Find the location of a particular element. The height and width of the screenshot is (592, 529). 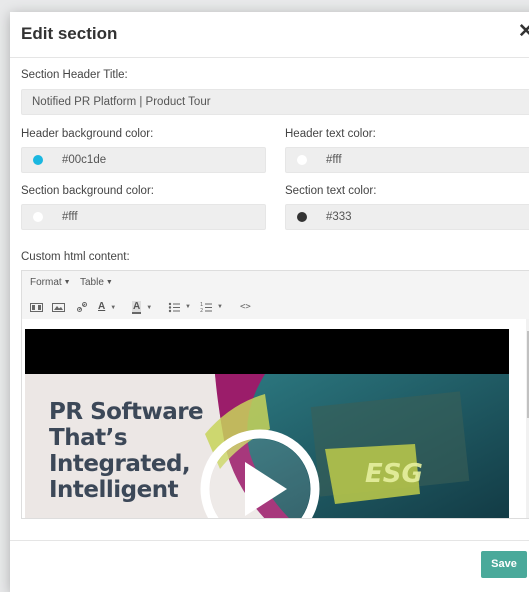

section-text-color-swatch is located at coordinates (302, 217).